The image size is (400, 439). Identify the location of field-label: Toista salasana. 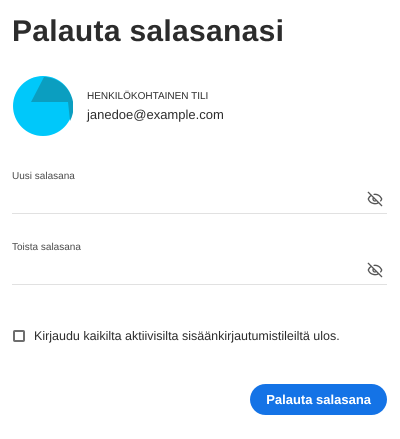
(46, 248).